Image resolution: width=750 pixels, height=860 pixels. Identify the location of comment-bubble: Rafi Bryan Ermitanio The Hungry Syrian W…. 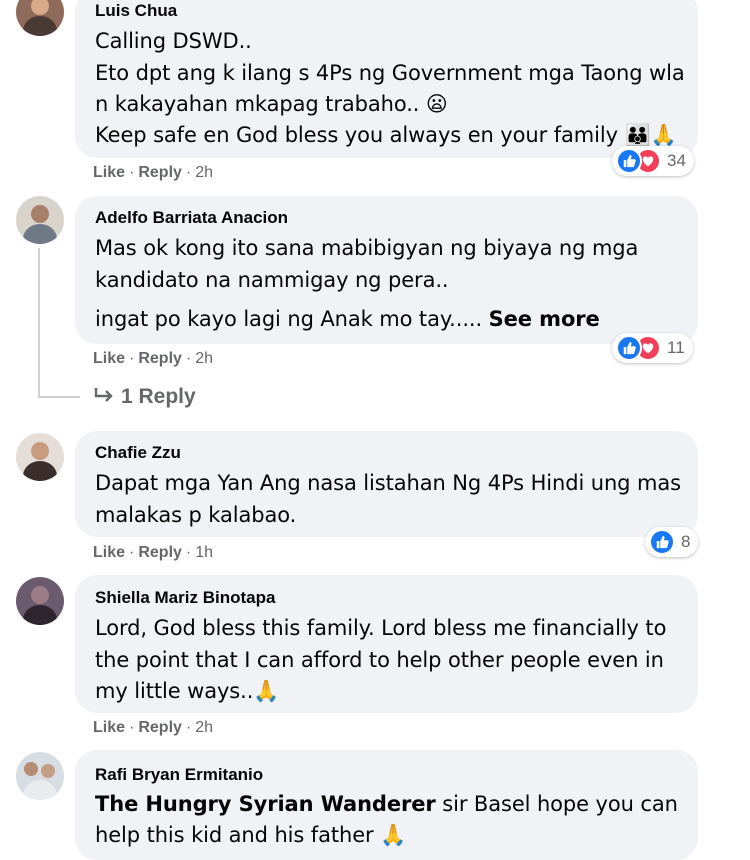
(386, 805).